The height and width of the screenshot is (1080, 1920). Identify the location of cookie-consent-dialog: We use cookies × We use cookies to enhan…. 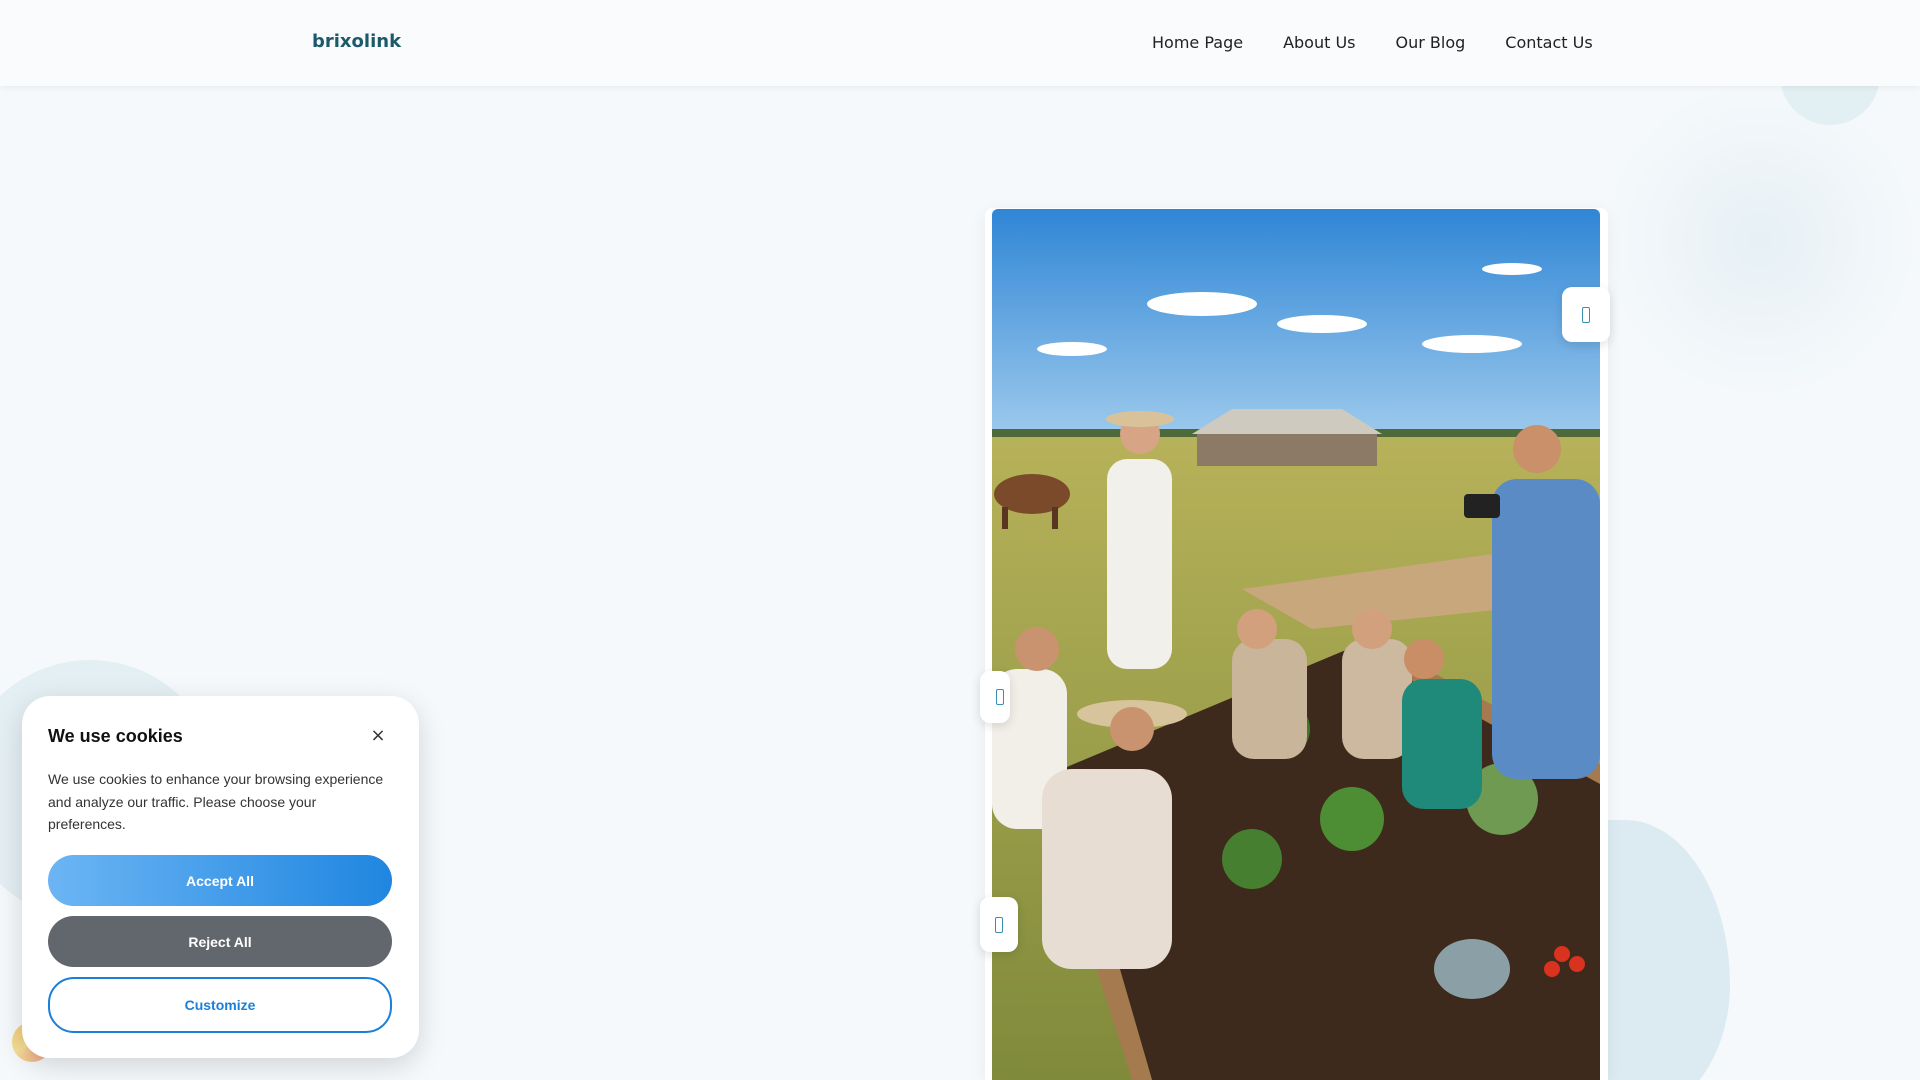
(220, 877).